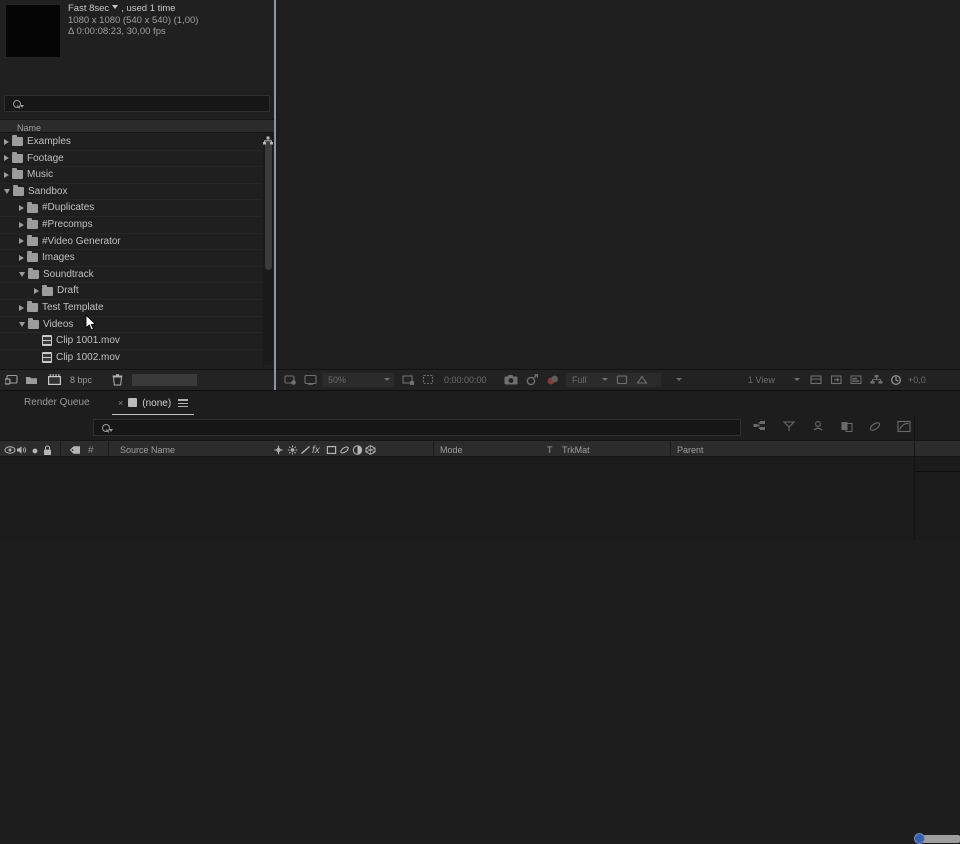 The image size is (960, 844). Describe the element at coordinates (550, 450) in the screenshot. I see `column-header-t: T` at that location.